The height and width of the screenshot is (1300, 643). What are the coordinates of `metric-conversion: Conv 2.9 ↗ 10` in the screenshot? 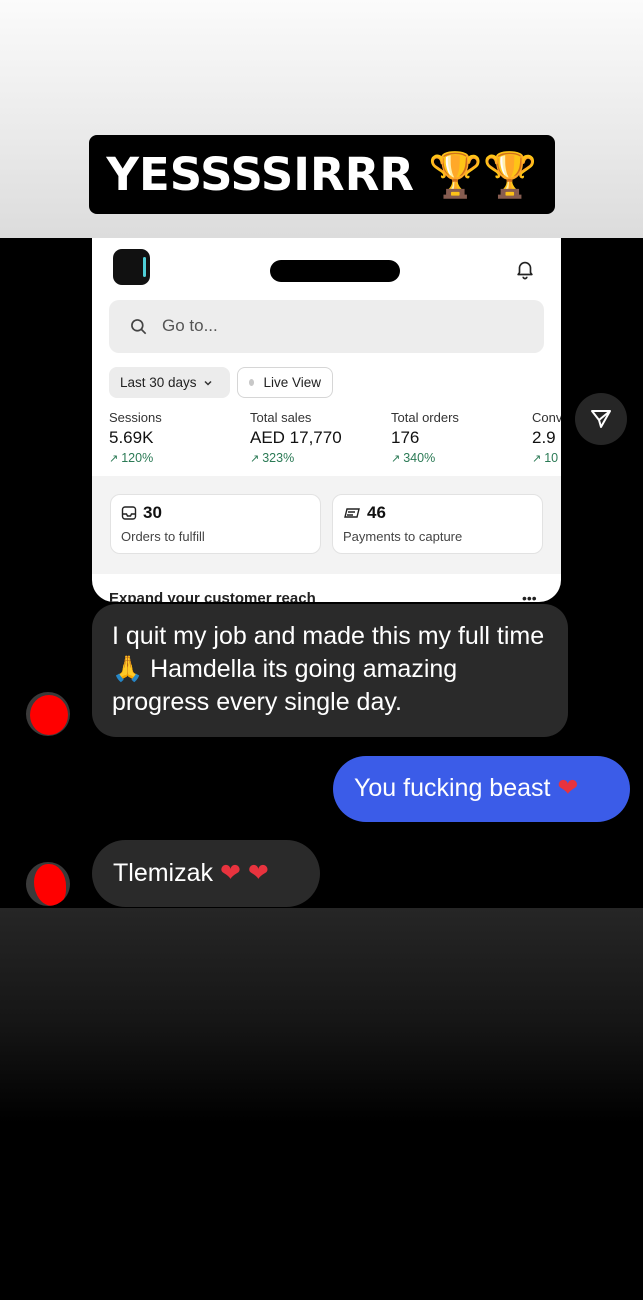 It's located at (546, 437).